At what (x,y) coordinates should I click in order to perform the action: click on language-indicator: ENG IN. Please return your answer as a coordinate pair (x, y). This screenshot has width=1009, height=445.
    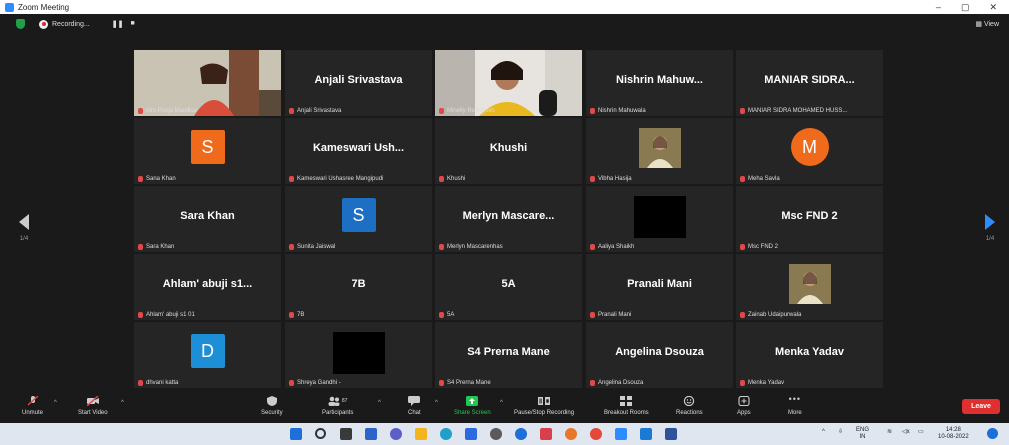
    Looking at the image, I should click on (862, 434).